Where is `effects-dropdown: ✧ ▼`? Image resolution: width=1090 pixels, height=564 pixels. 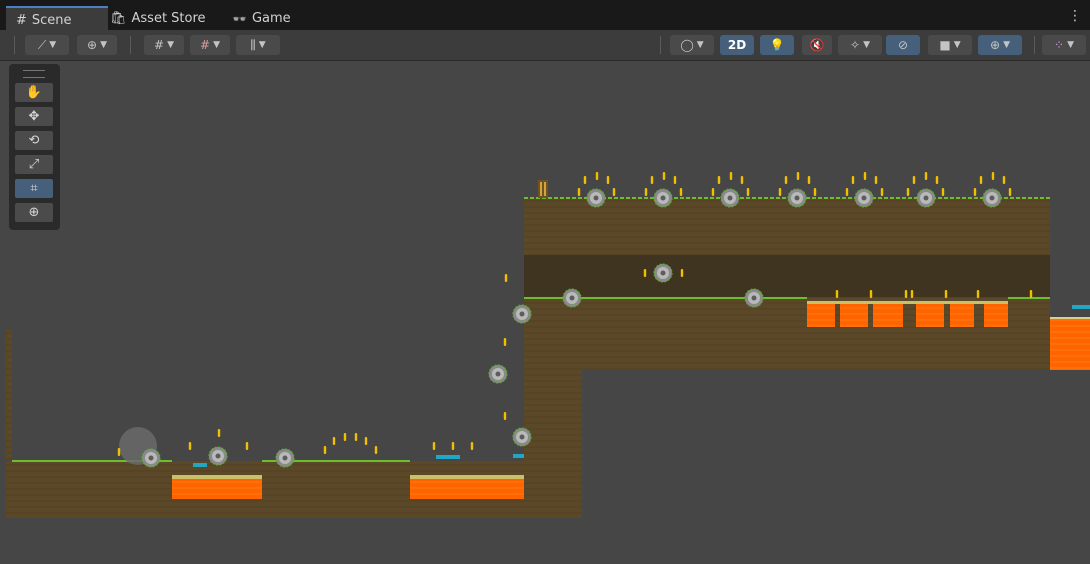
effects-dropdown: ✧ ▼ is located at coordinates (860, 45).